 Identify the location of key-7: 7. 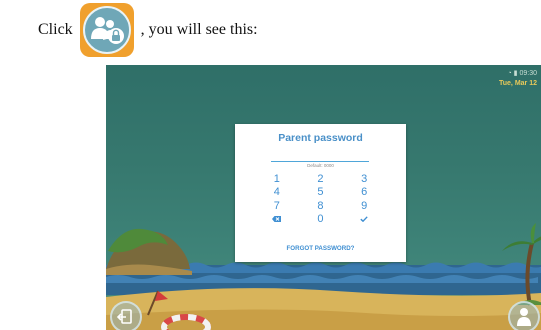
(277, 206).